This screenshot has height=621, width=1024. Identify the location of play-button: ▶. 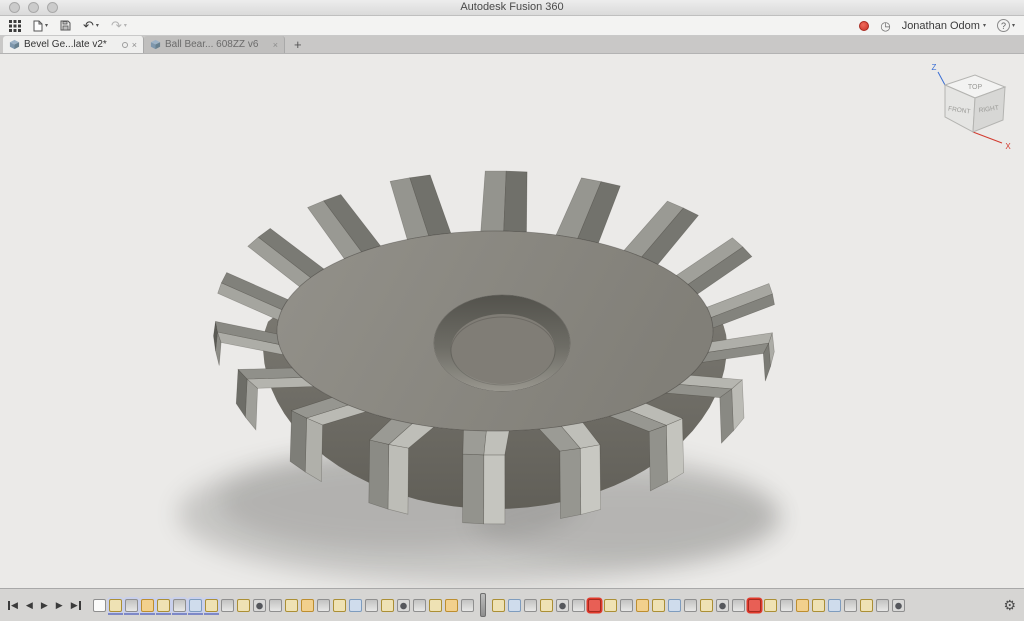
(44, 605).